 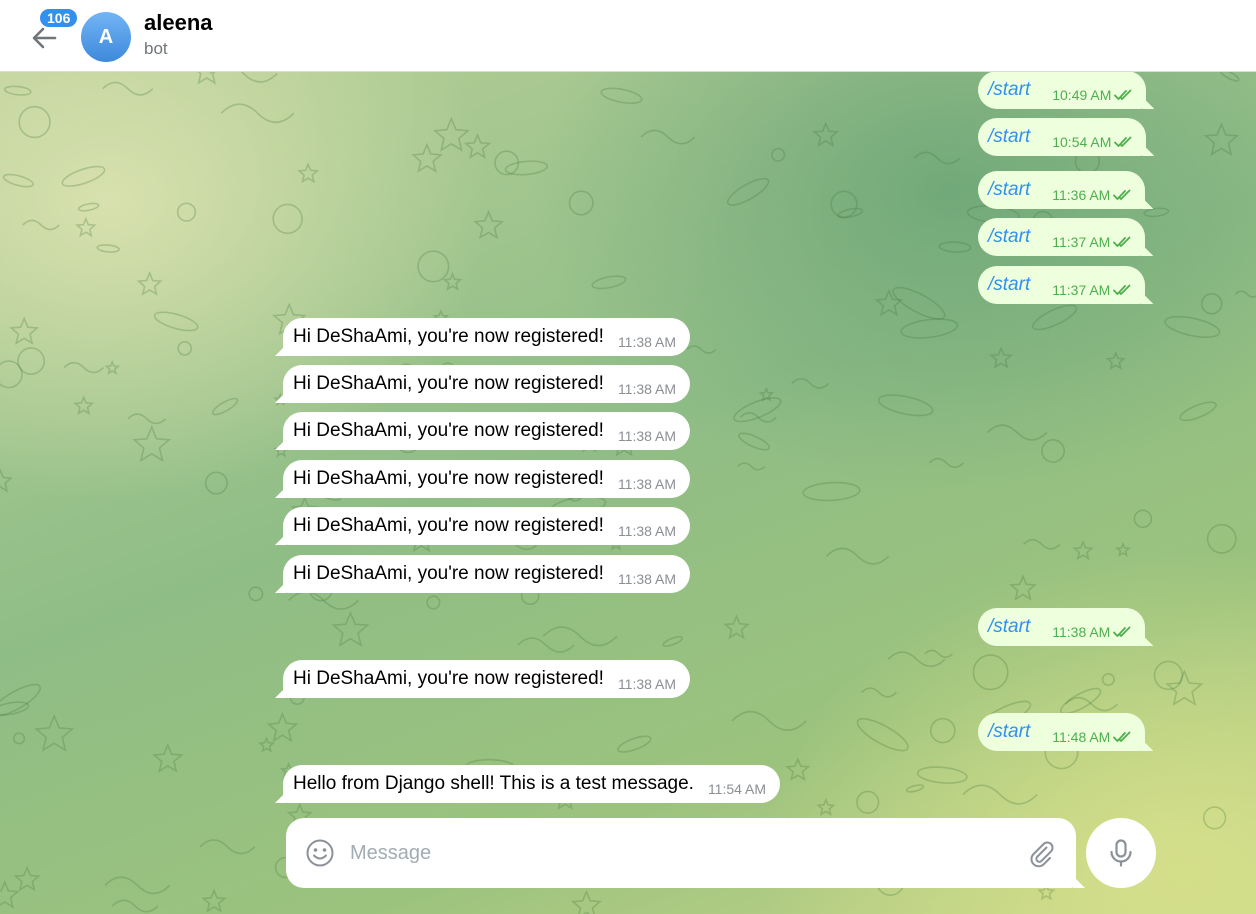 What do you see at coordinates (1062, 190) in the screenshot?
I see `outgoing-message: /start 11:36 AM` at bounding box center [1062, 190].